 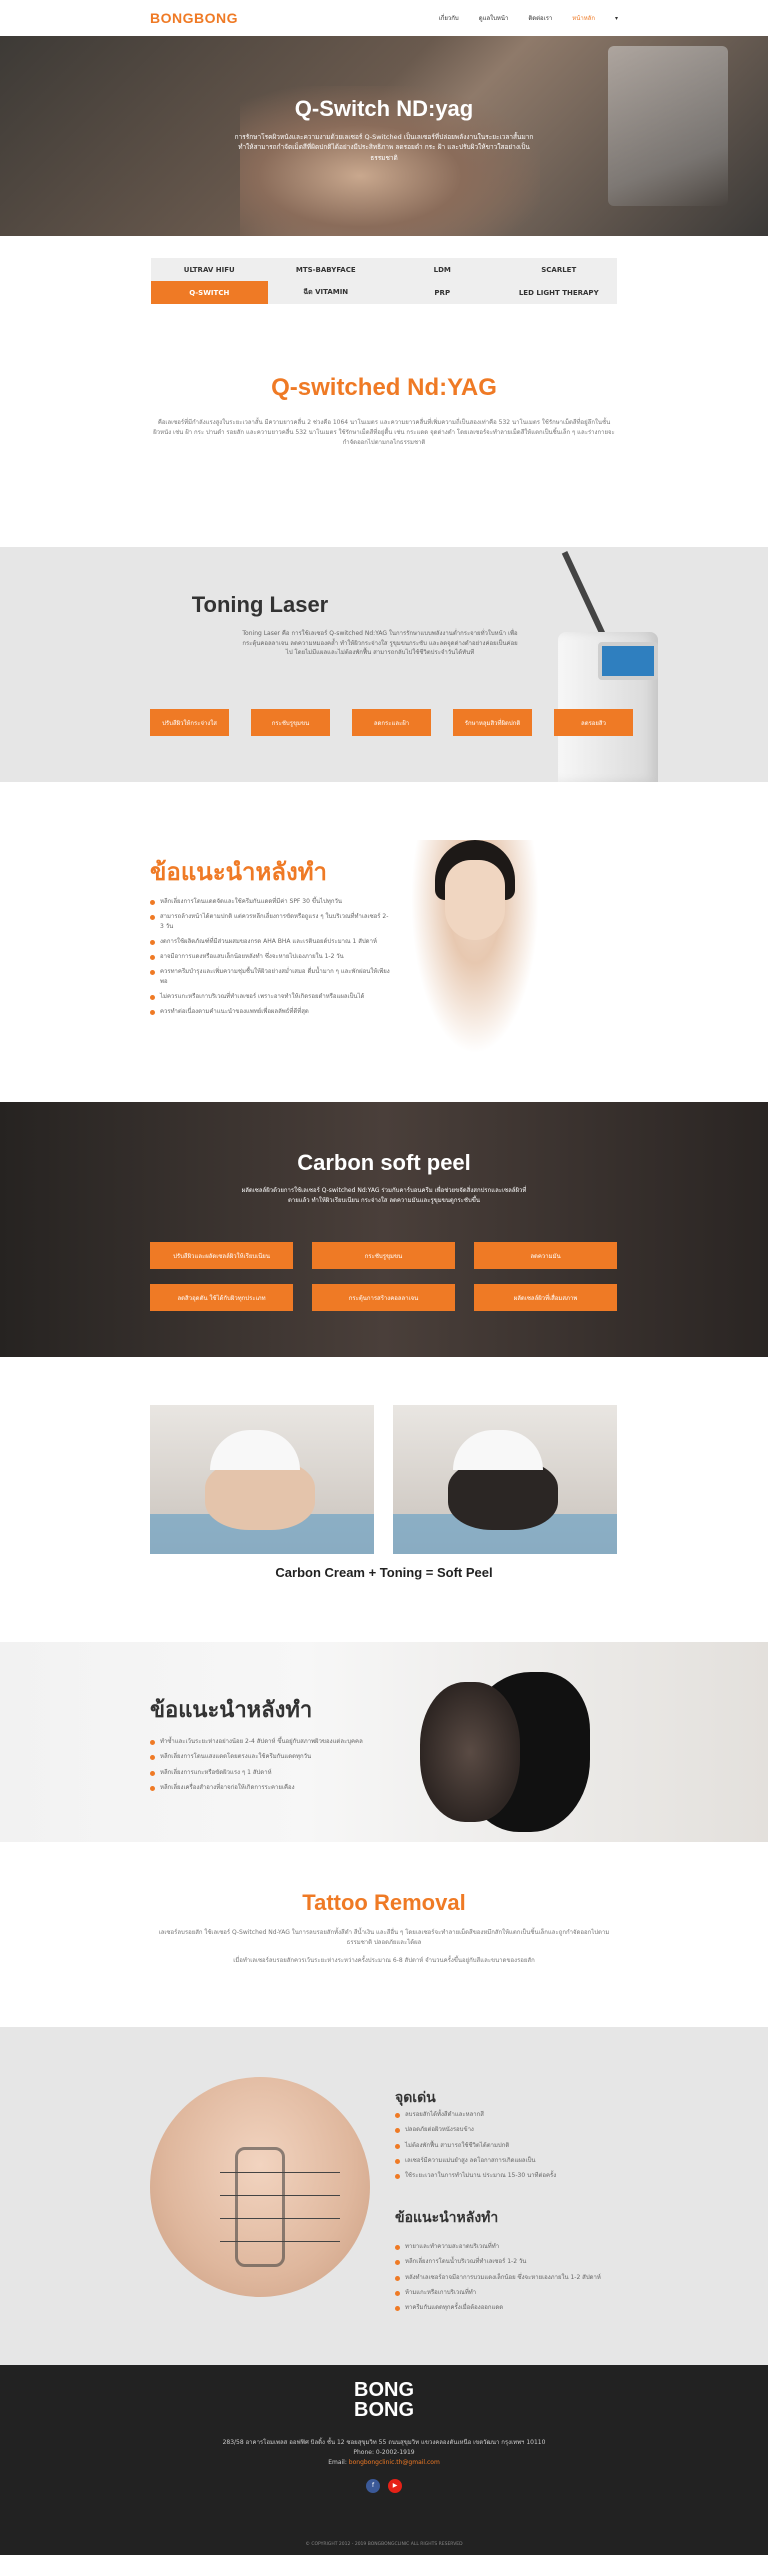 I want to click on toning-button: ลดรอยสิว, so click(x=593, y=722).